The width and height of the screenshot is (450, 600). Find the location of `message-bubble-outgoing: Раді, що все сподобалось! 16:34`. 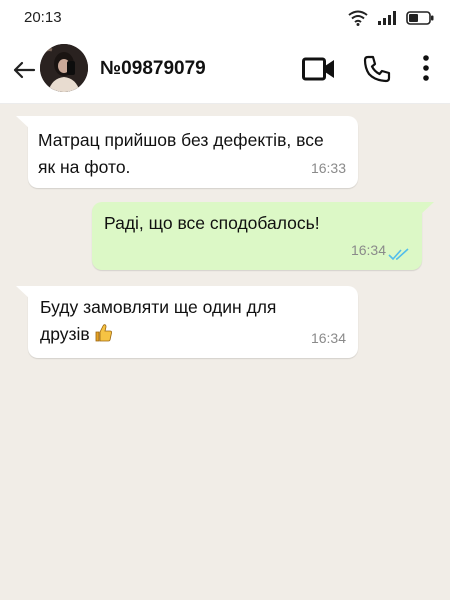

message-bubble-outgoing: Раді, що все сподобалось! 16:34 is located at coordinates (263, 236).